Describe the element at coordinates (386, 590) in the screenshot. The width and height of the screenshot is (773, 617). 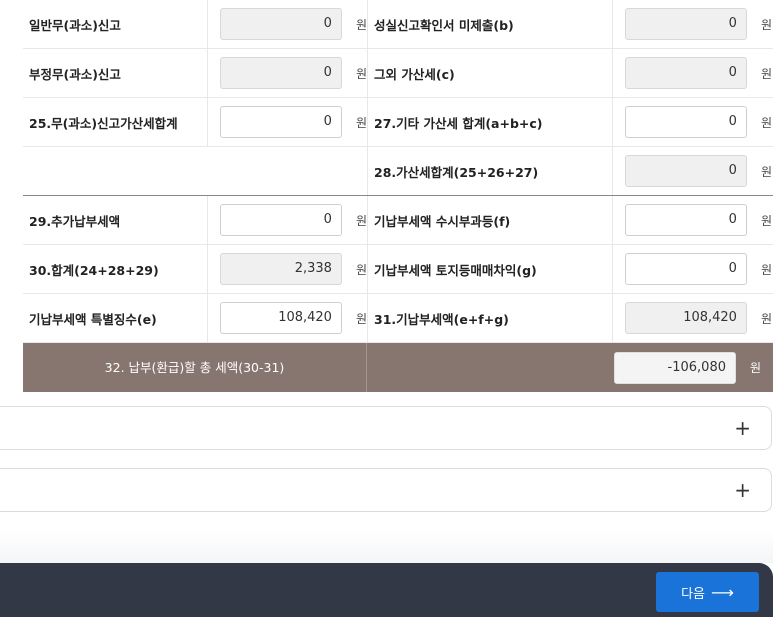
I see `bottom-action-bar: 다음 ⟶` at that location.